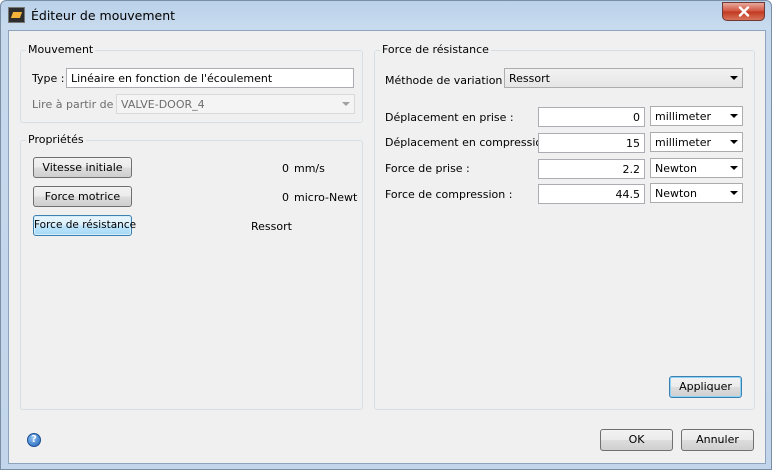  Describe the element at coordinates (61, 49) in the screenshot. I see `mouvement-legend: Mouvement` at that location.